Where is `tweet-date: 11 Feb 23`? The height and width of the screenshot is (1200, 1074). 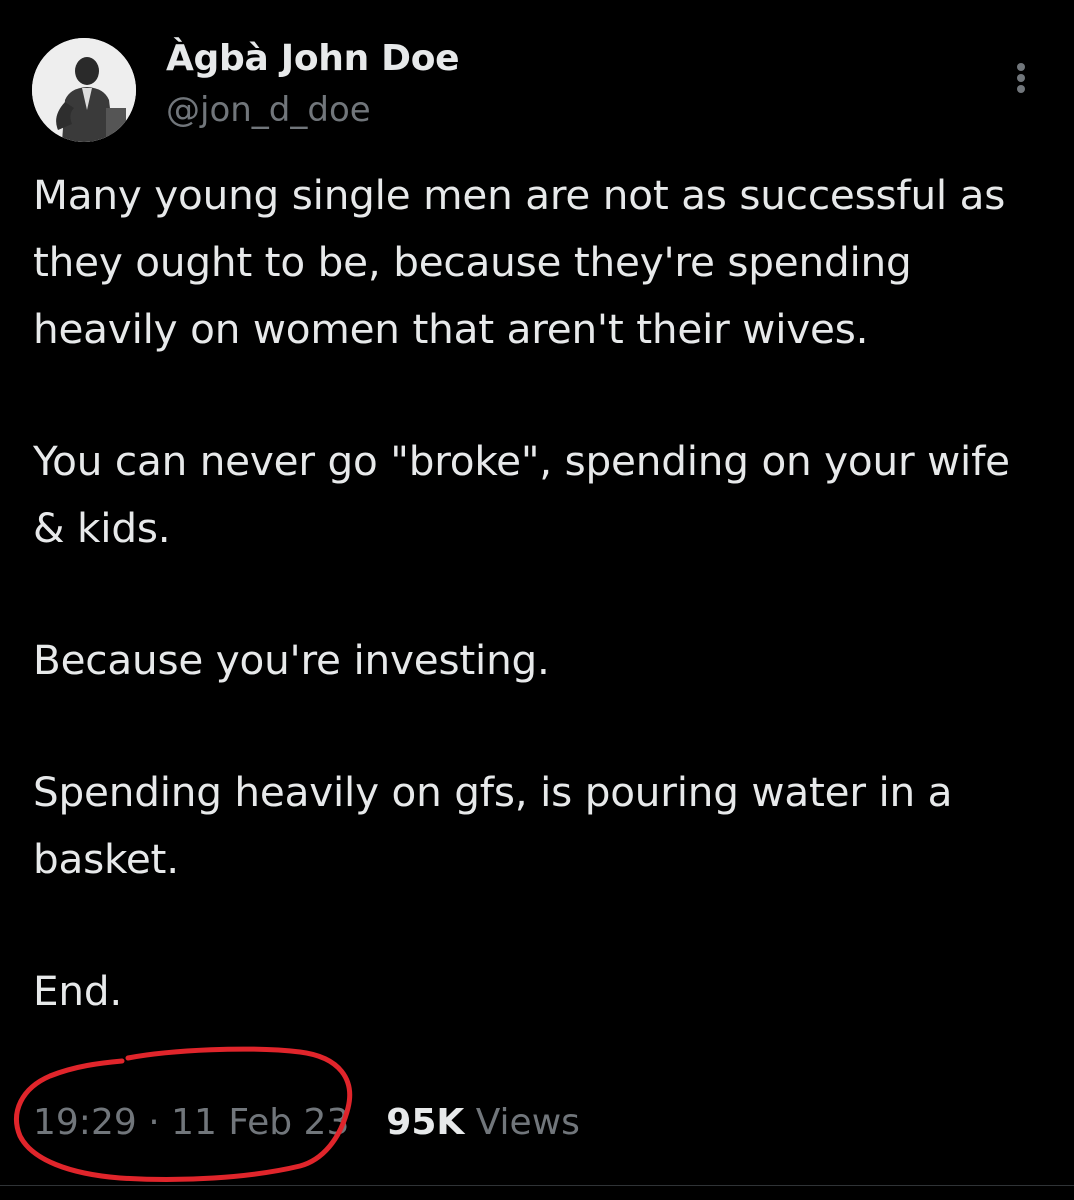 tweet-date: 11 Feb 23 is located at coordinates (260, 1122).